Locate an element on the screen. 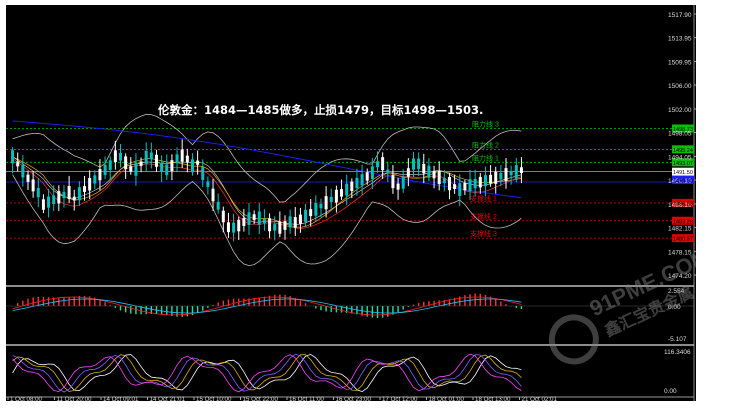  macd-axis-label: -5.107 is located at coordinates (677, 339).